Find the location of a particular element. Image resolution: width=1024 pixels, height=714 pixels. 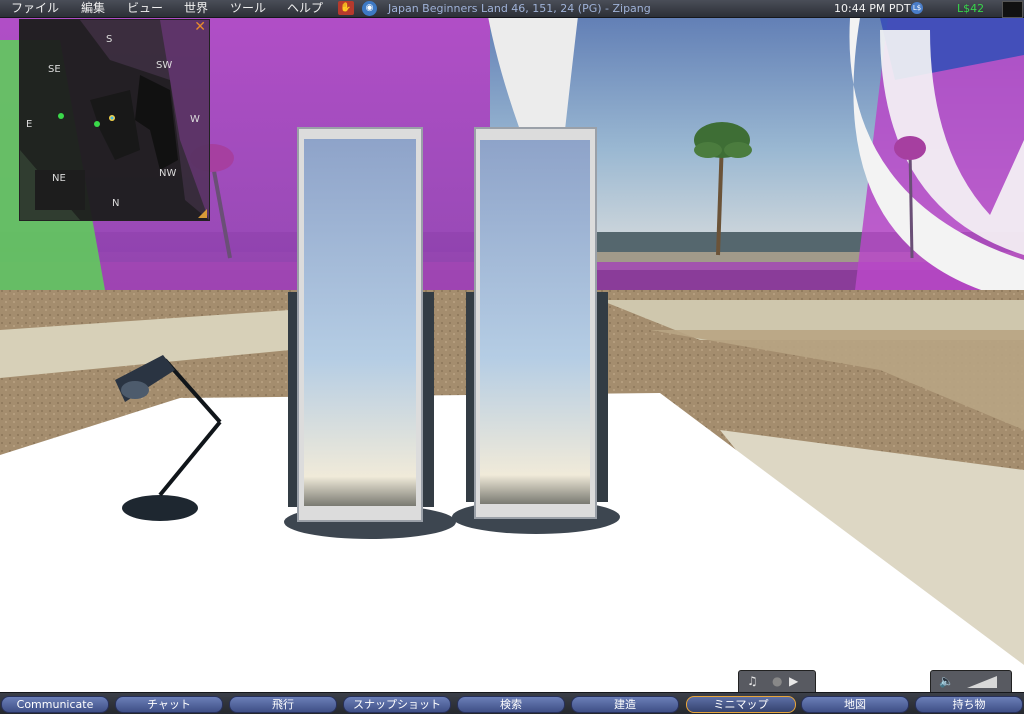

menu-help: ヘルプ is located at coordinates (305, 8).